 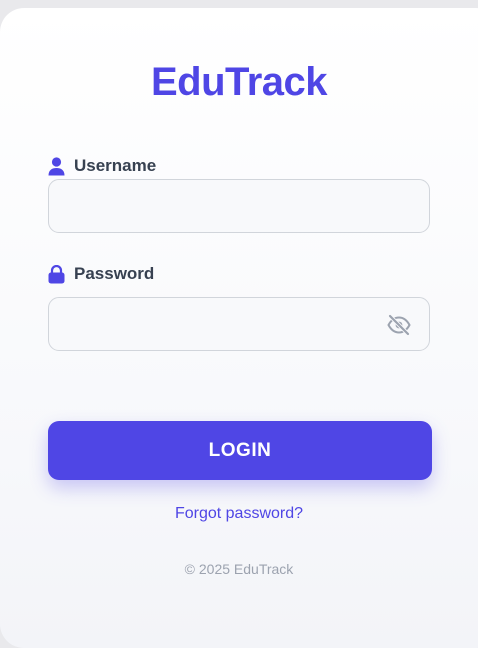 What do you see at coordinates (56, 274) in the screenshot?
I see `lock-icon` at bounding box center [56, 274].